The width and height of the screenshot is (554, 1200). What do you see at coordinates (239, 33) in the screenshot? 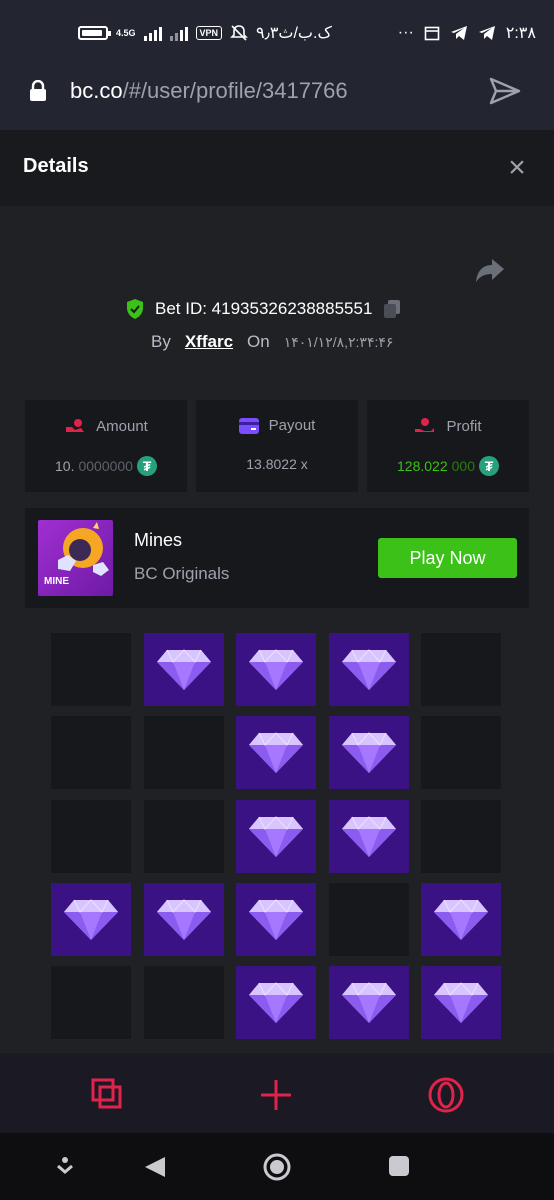
I see `mute-bell-icon` at bounding box center [239, 33].